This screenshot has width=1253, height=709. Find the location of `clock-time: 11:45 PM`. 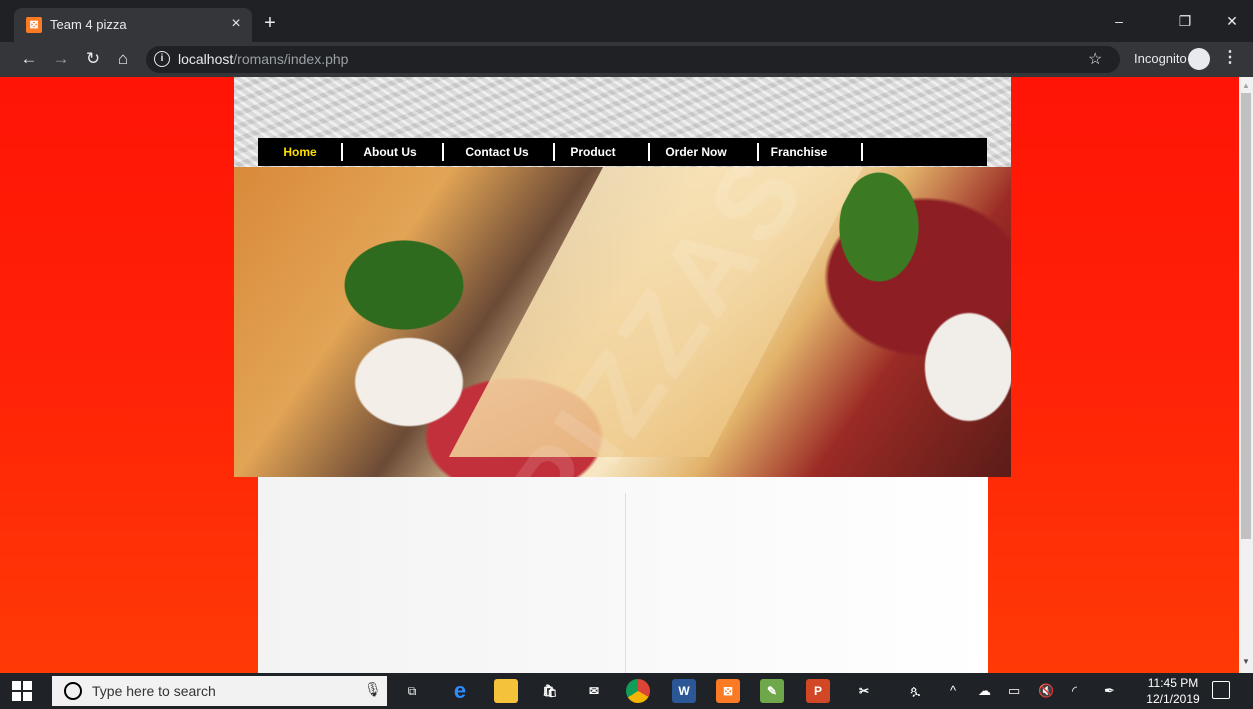

clock-time: 11:45 PM is located at coordinates (1173, 683).